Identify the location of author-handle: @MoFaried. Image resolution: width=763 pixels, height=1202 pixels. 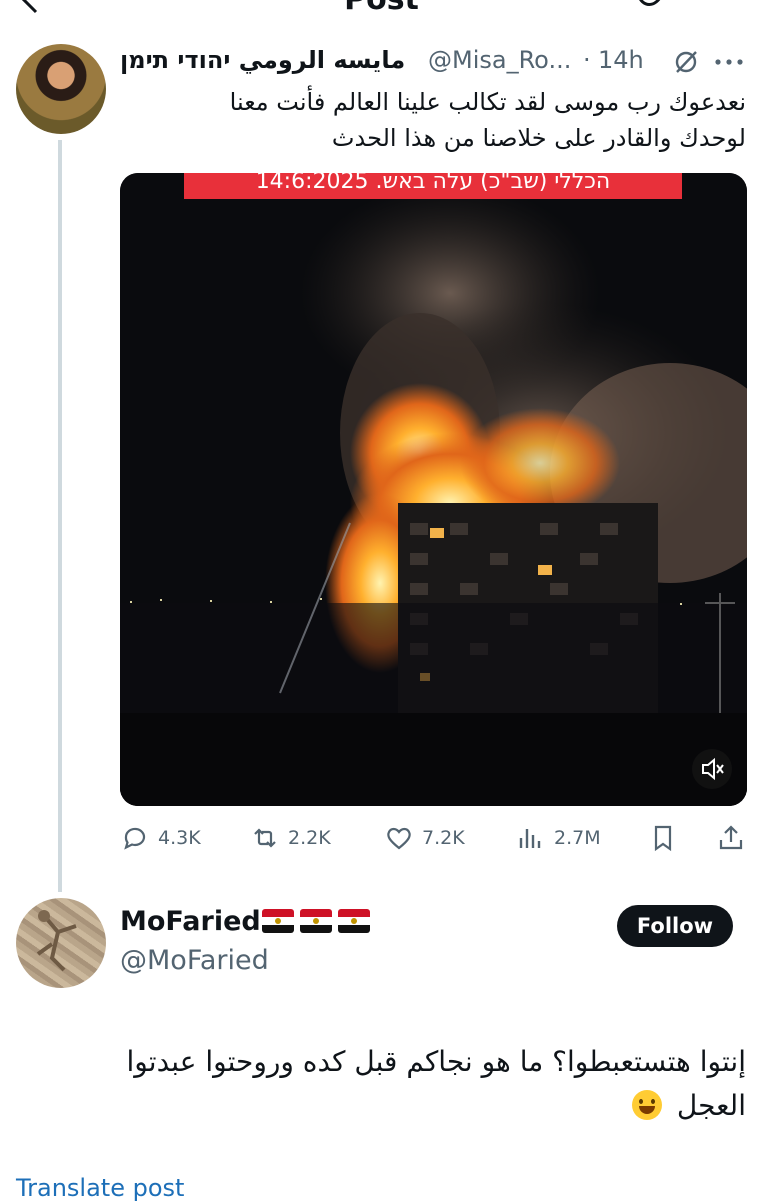
(194, 960).